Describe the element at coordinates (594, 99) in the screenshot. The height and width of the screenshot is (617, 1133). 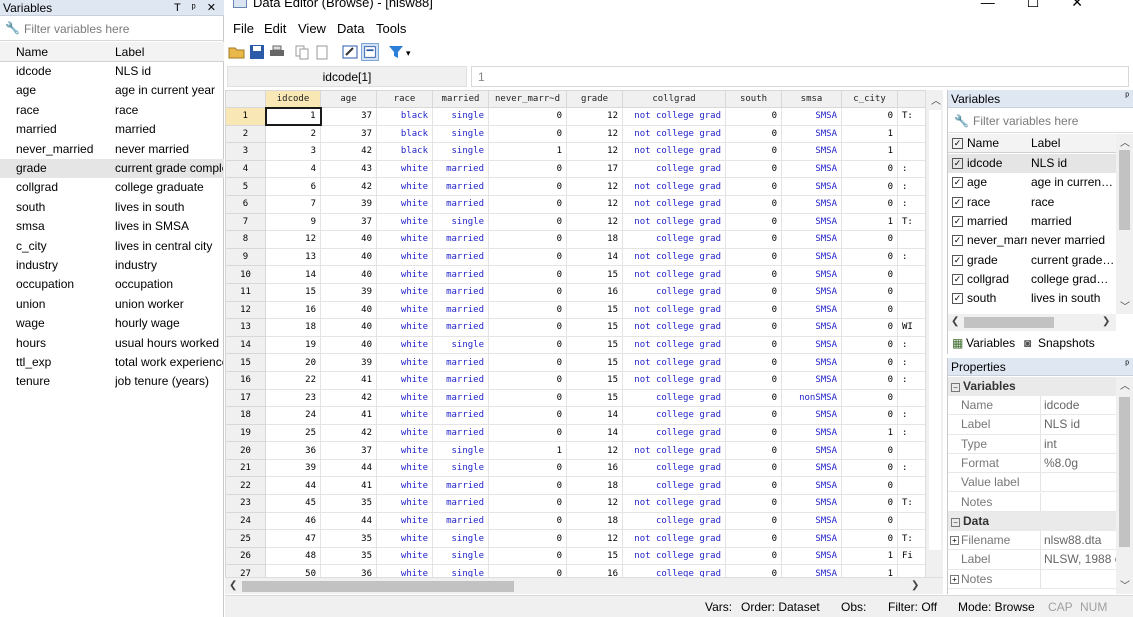
I see `column-header-grade: grade` at that location.